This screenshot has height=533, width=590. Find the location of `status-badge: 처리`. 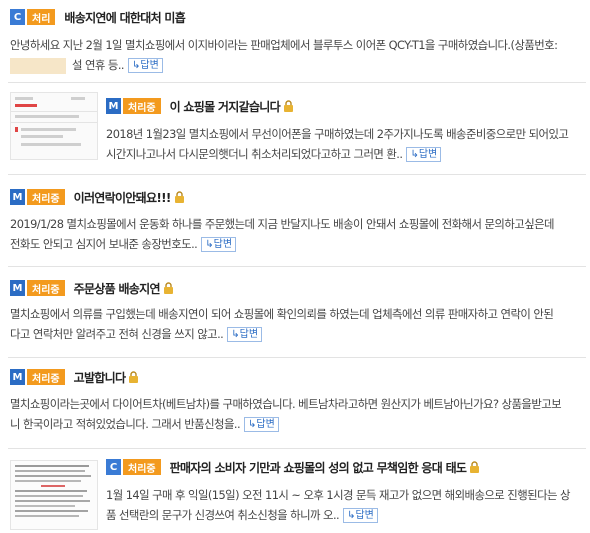

status-badge: 처리 is located at coordinates (41, 17).